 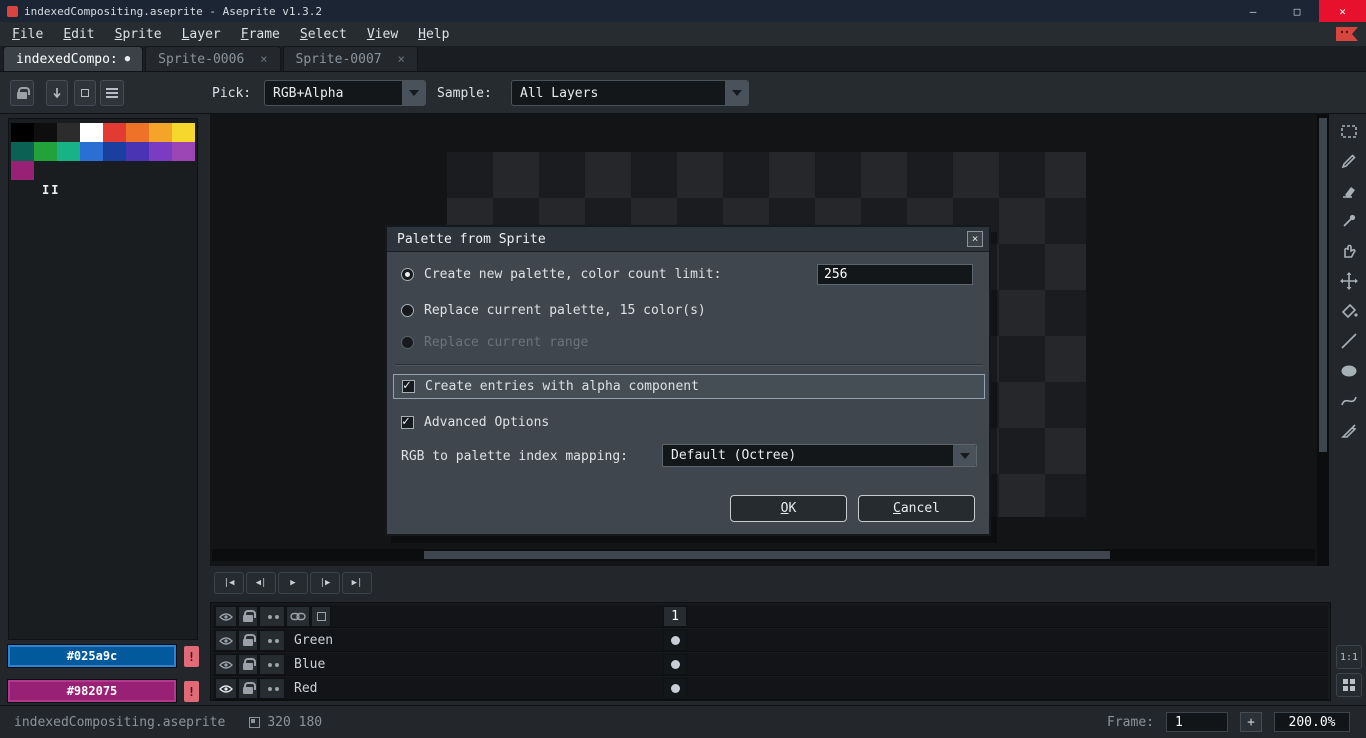 What do you see at coordinates (191, 691) in the screenshot?
I see `background-warning-icon: !` at bounding box center [191, 691].